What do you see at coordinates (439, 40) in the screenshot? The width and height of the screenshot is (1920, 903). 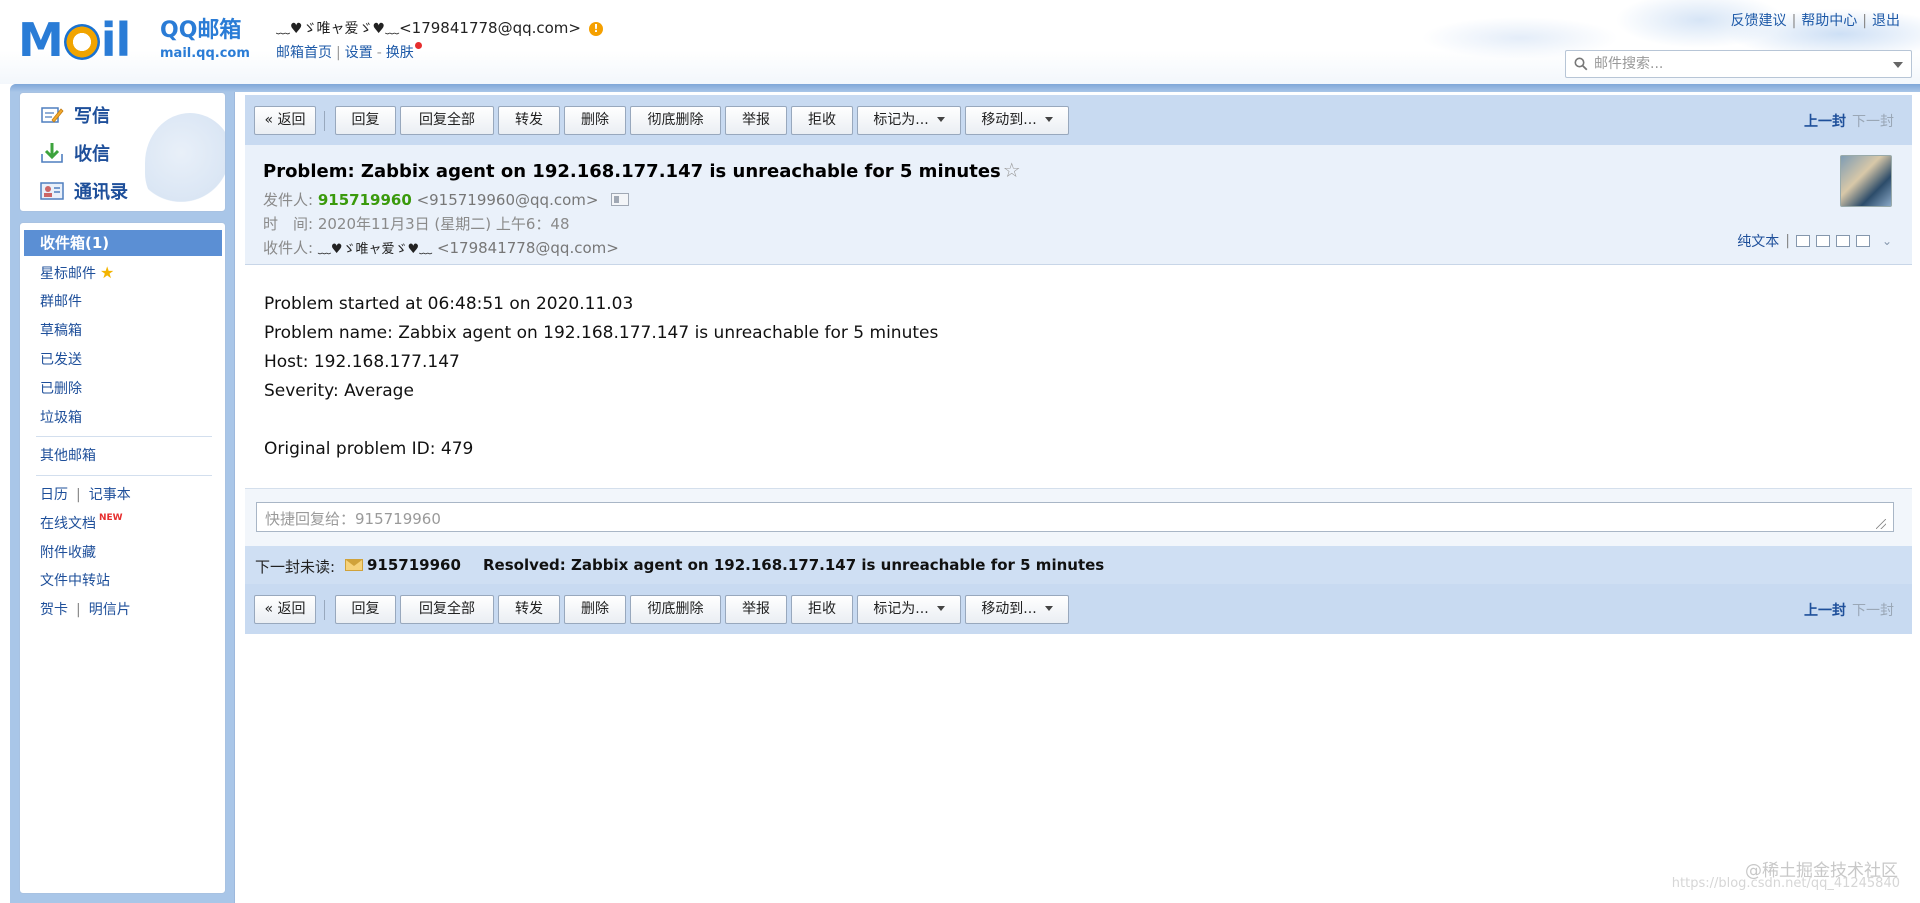 I see `user-area: ﹏♥ゞ唯ャ爱ゞ♥﹏<179841778@qq.com>! 邮箱首页 | 设置 - 换肤` at bounding box center [439, 40].